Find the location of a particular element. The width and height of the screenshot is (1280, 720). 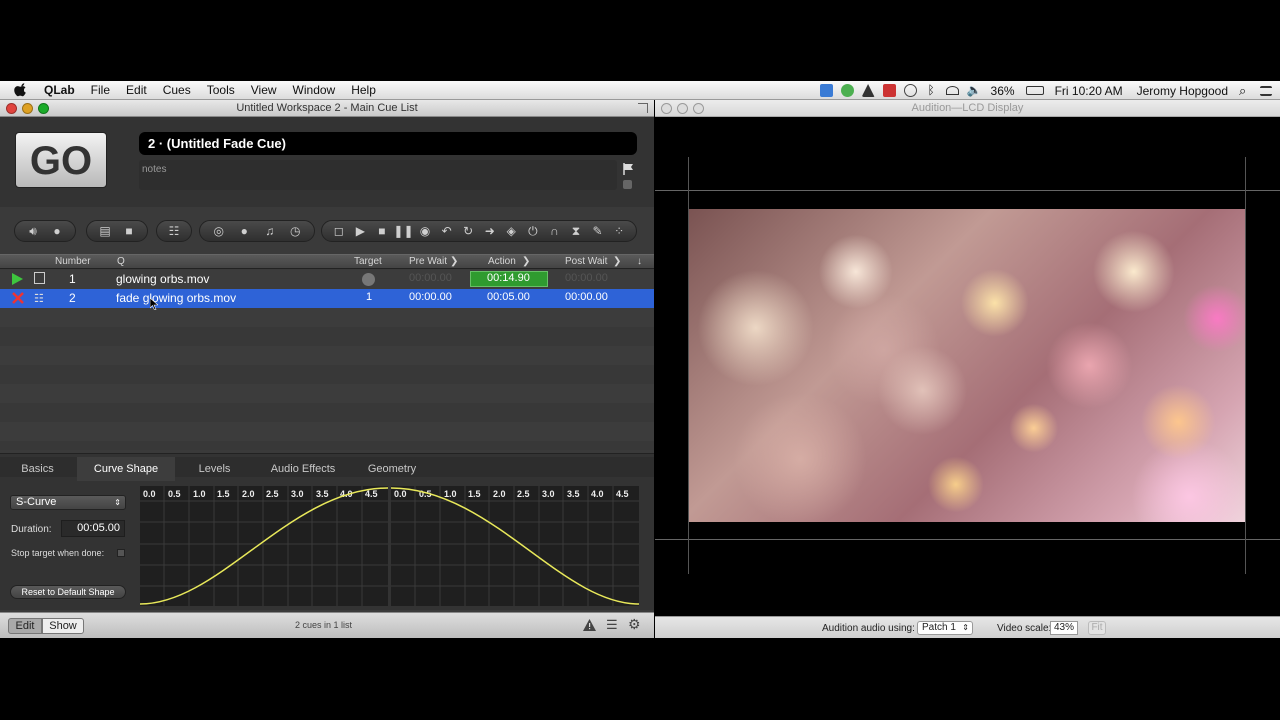

cue-action: 00:14.90 is located at coordinates (508, 278).